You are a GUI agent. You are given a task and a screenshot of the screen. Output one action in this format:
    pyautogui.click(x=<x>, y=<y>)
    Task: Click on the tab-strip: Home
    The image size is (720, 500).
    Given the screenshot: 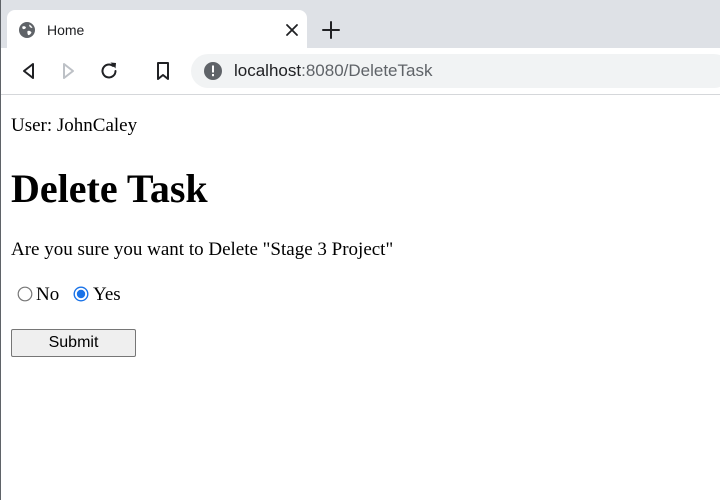 What is the action you would take?
    pyautogui.click(x=360, y=24)
    